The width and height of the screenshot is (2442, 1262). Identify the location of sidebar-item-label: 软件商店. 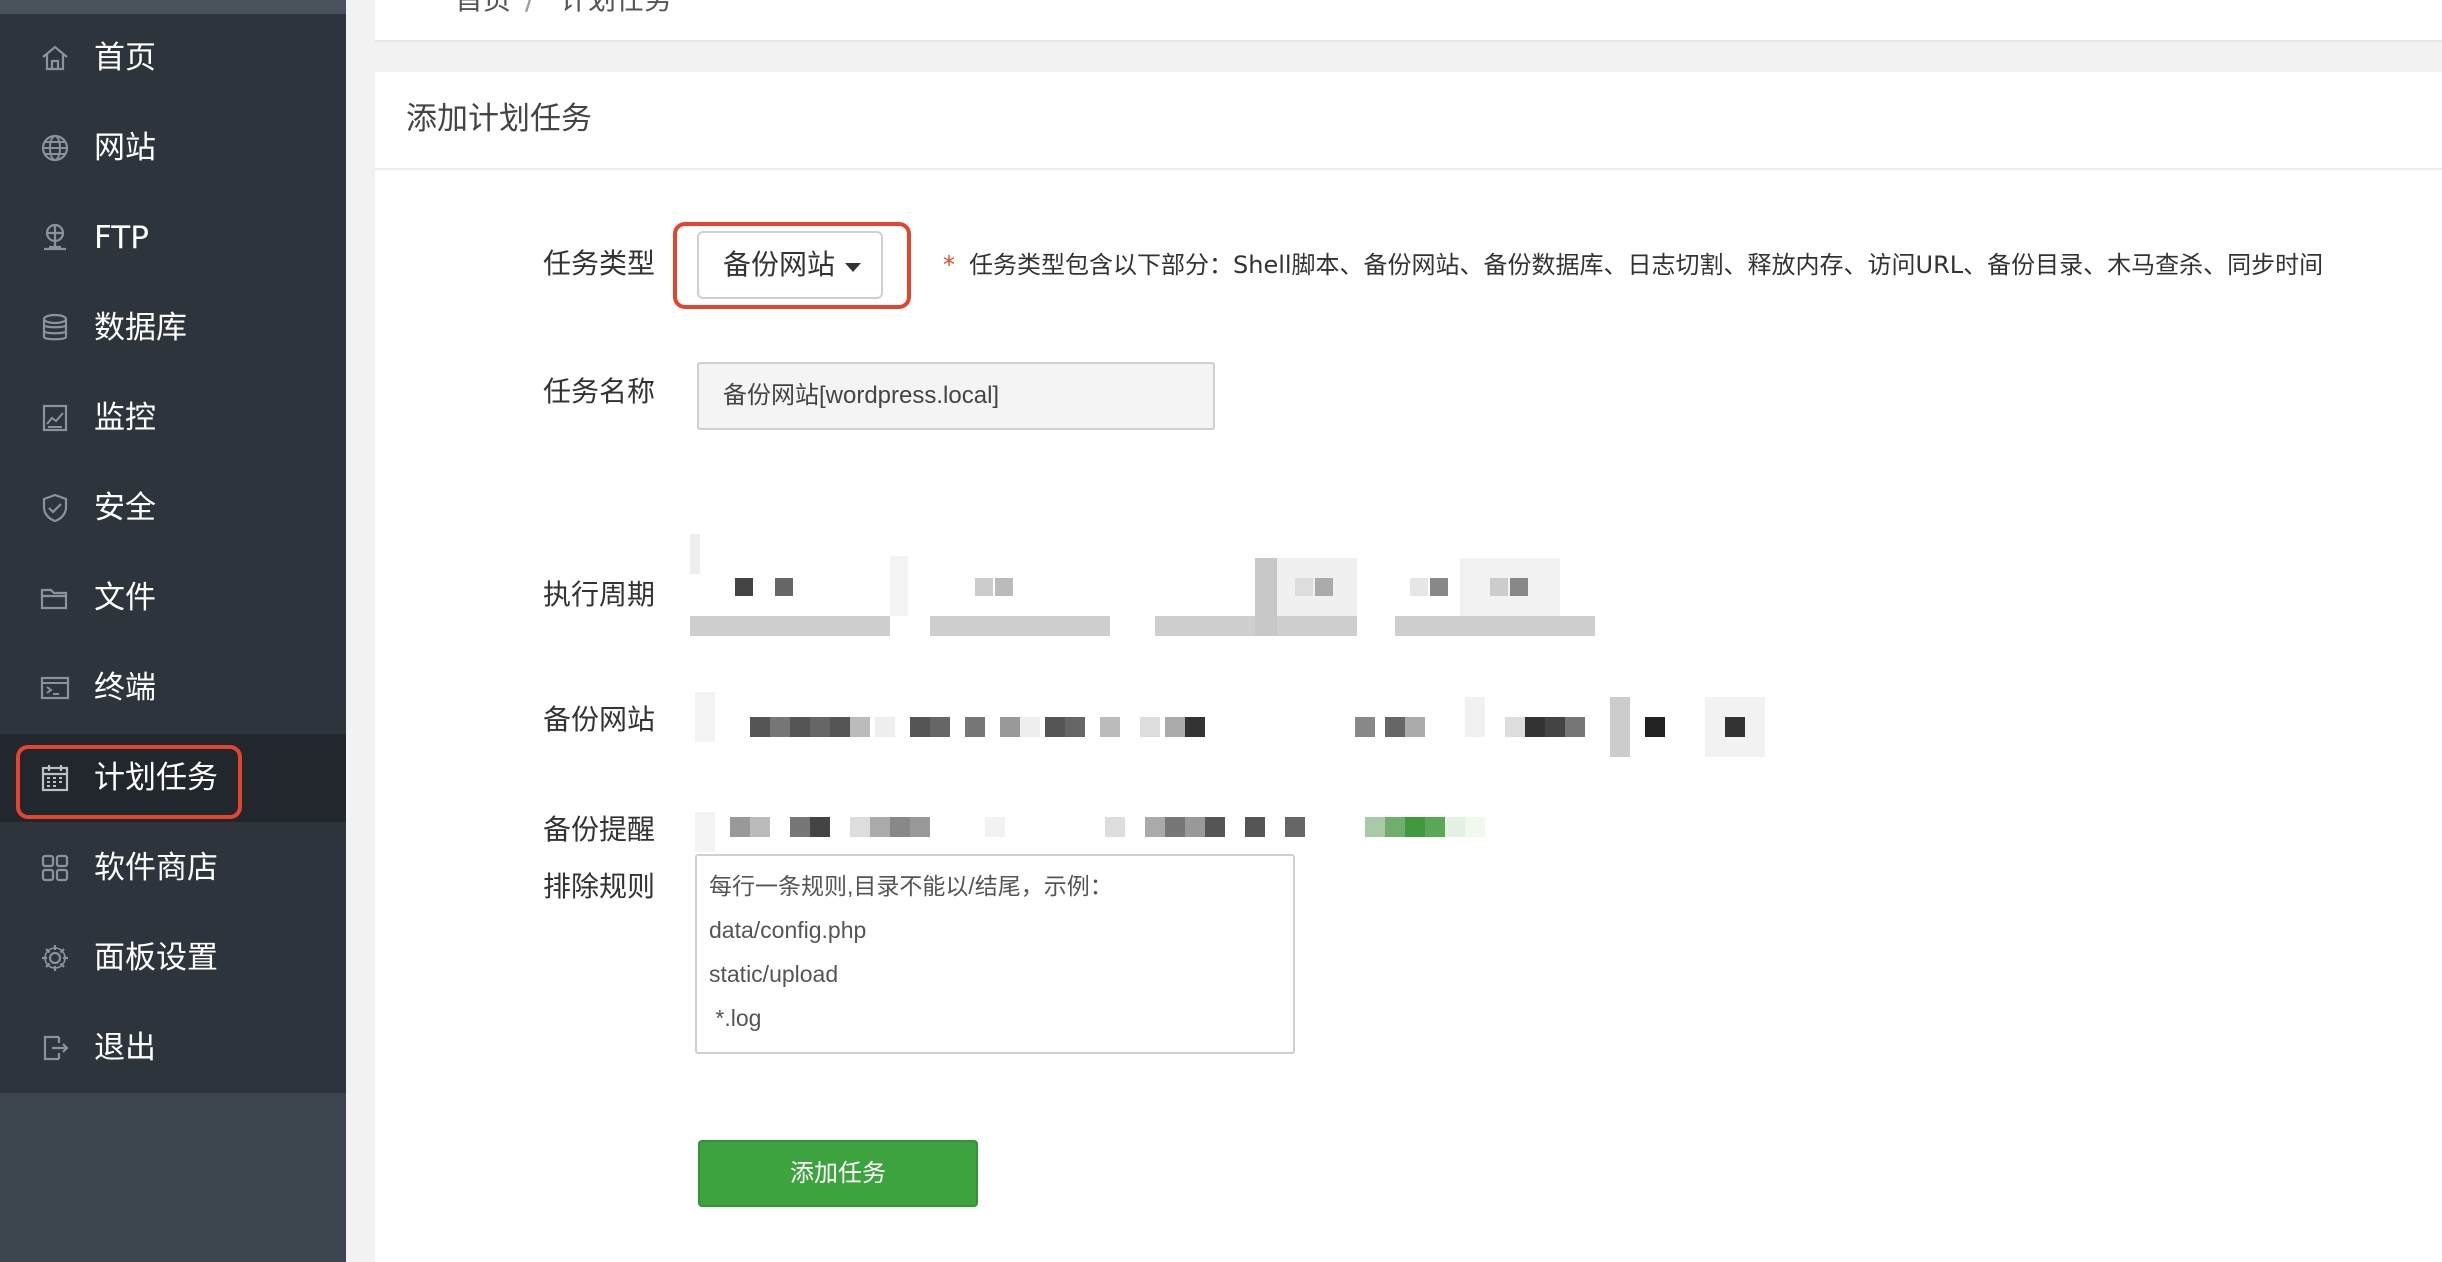
(156, 868).